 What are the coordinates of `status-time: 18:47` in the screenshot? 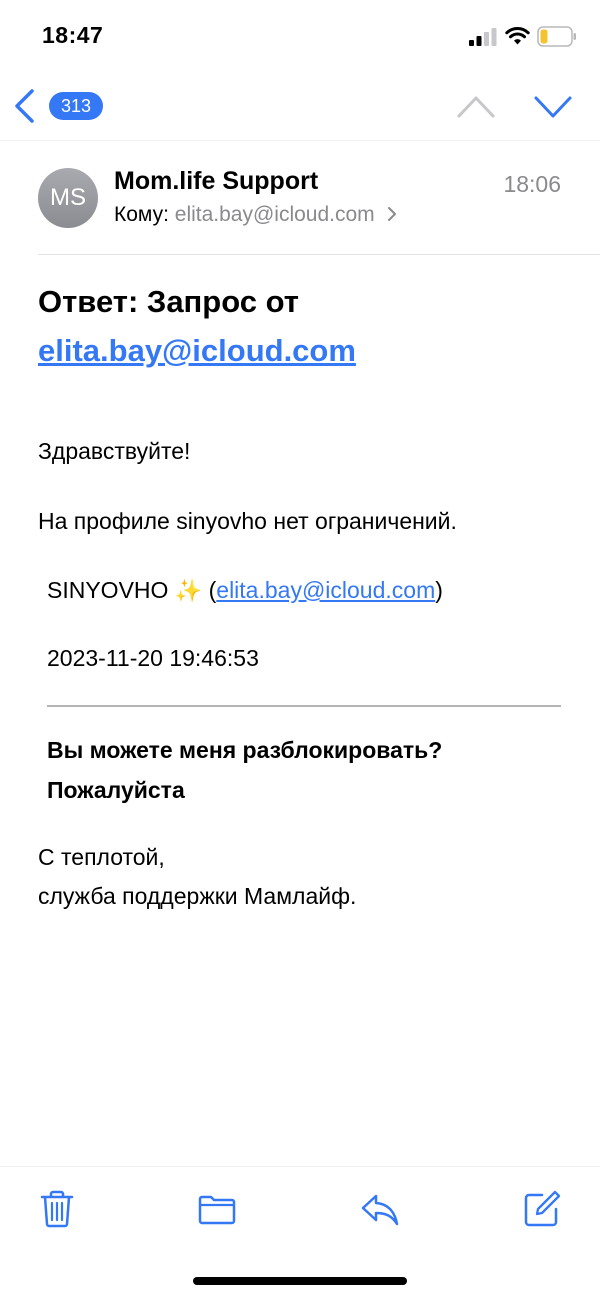 It's located at (73, 35).